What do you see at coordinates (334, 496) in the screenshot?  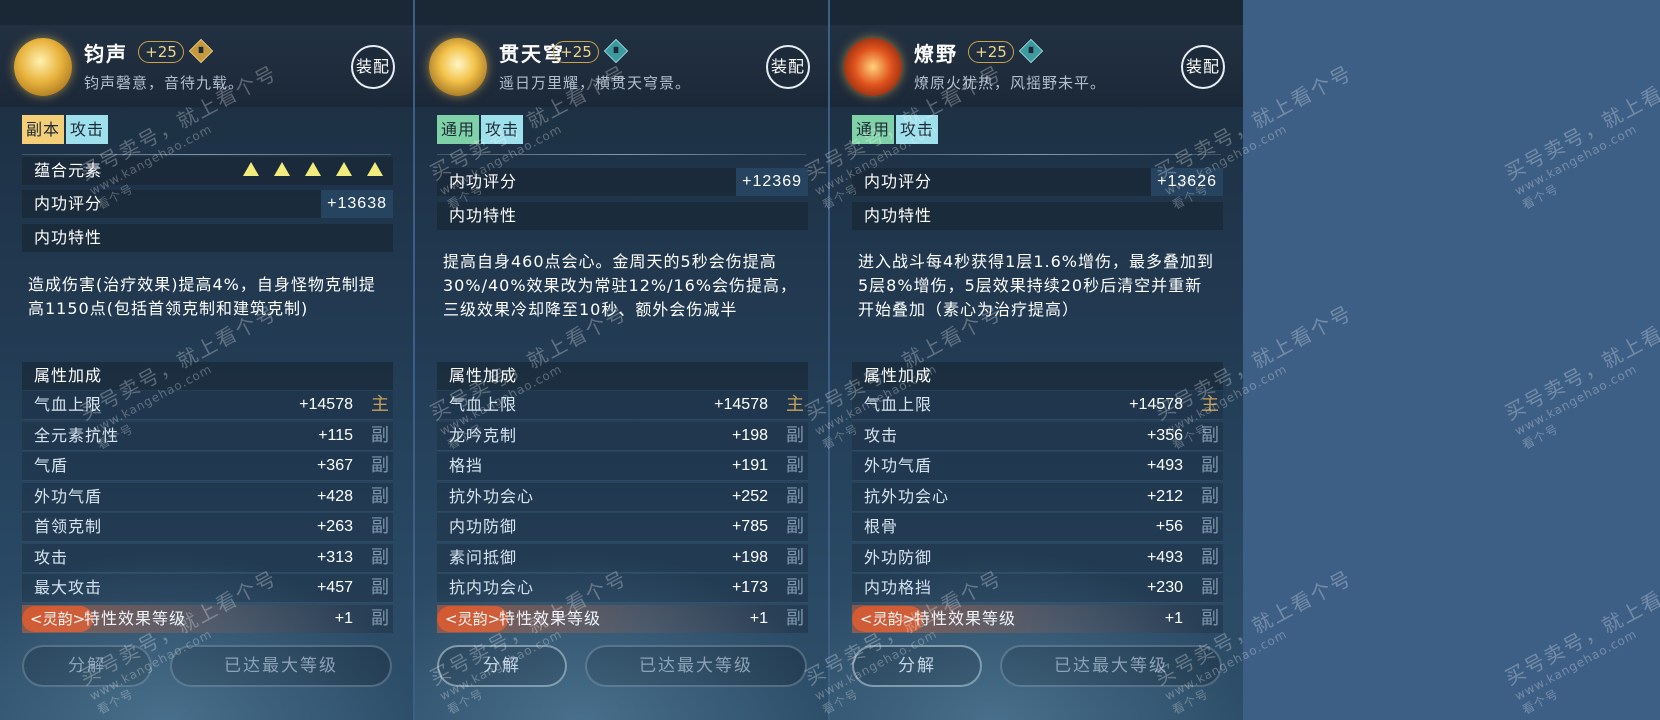 I see `stat-value: +428` at bounding box center [334, 496].